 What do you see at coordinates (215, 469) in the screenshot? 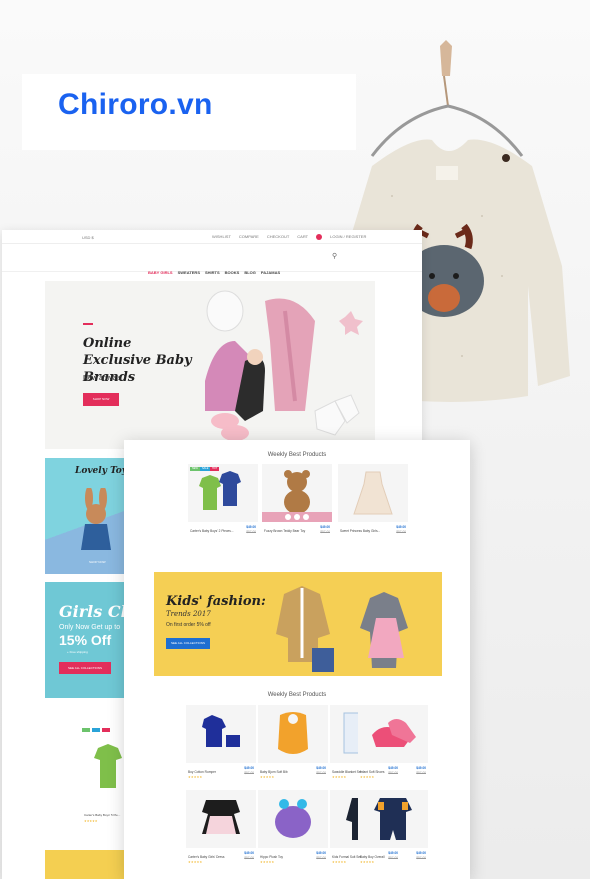
I see `hot-badge: HOT` at bounding box center [215, 469].